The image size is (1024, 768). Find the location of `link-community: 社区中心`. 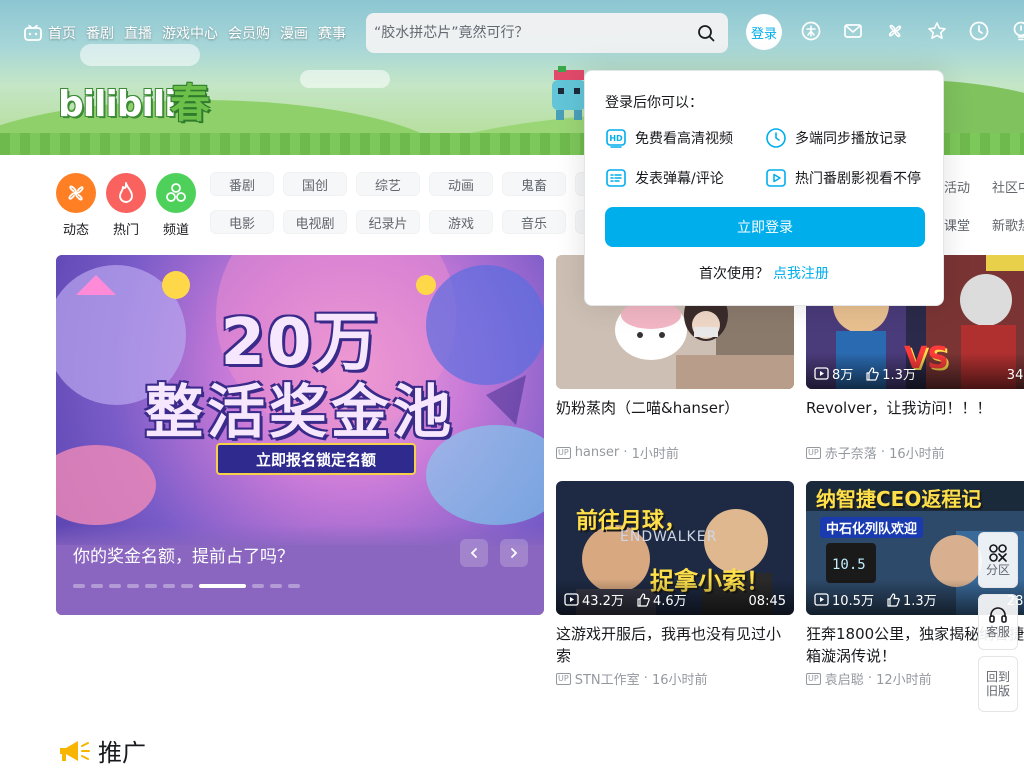

link-community: 社区中心 is located at coordinates (1008, 186).